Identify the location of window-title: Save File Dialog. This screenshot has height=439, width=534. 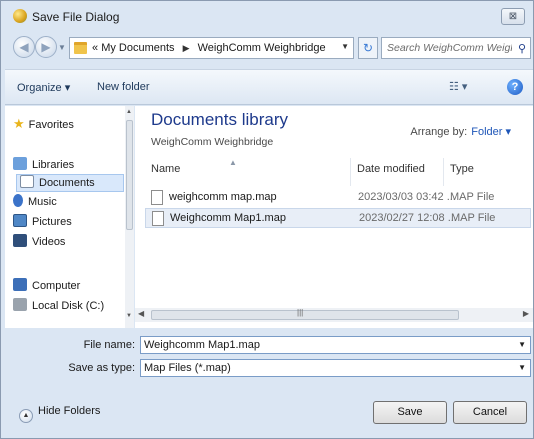
(76, 17).